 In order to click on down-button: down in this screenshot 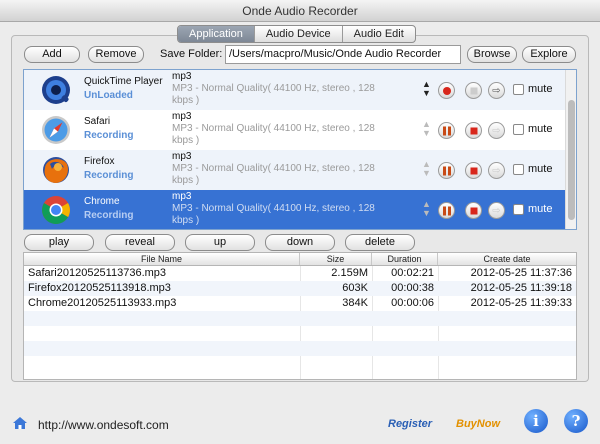, I will do `click(300, 242)`.